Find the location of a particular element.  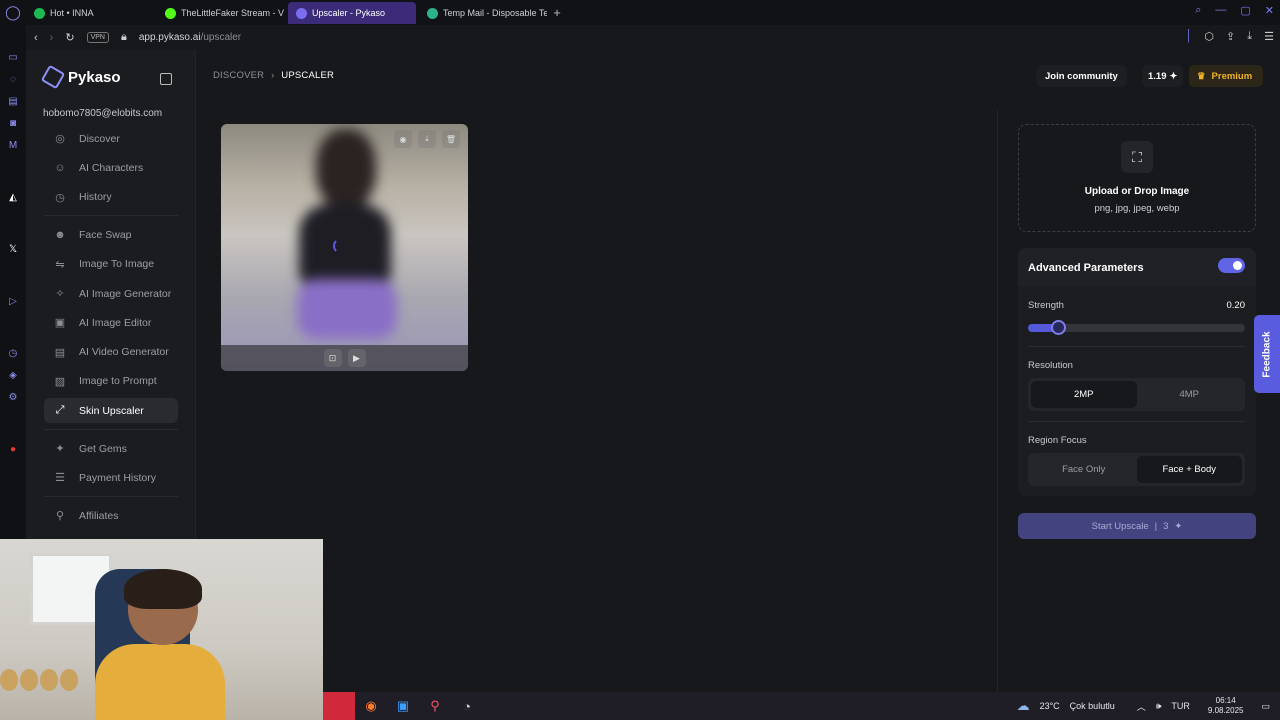

photo-figure-head is located at coordinates (346, 169).